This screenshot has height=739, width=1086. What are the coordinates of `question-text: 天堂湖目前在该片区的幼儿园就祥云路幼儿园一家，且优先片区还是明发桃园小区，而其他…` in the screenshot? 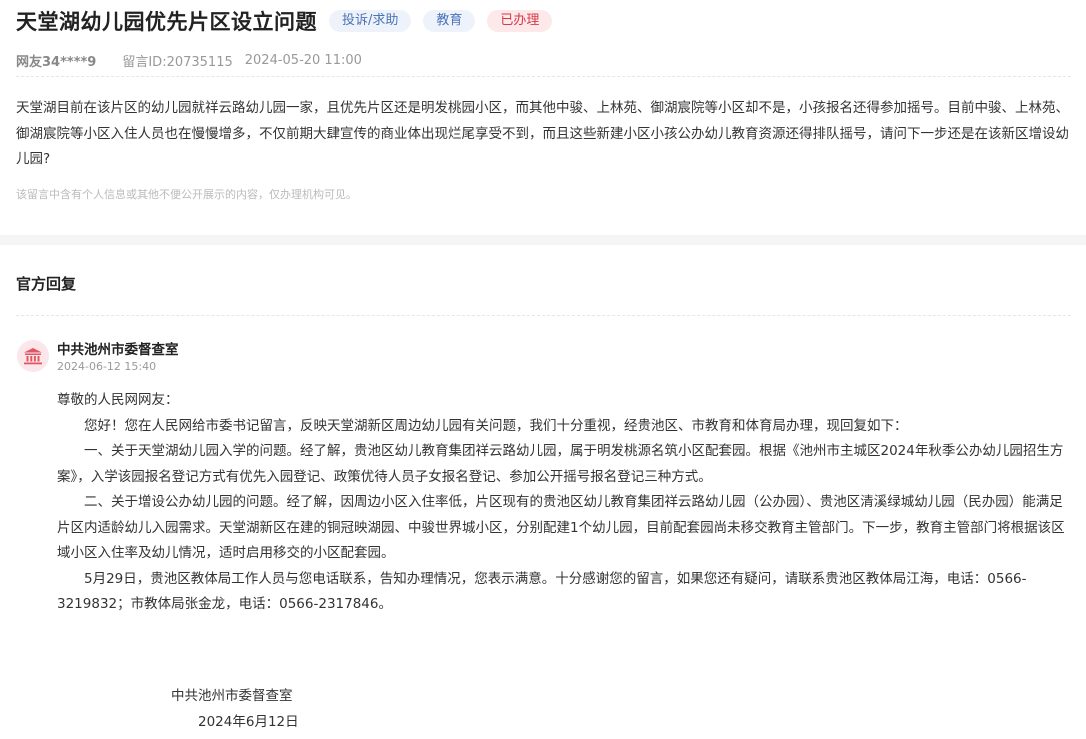 It's located at (542, 133).